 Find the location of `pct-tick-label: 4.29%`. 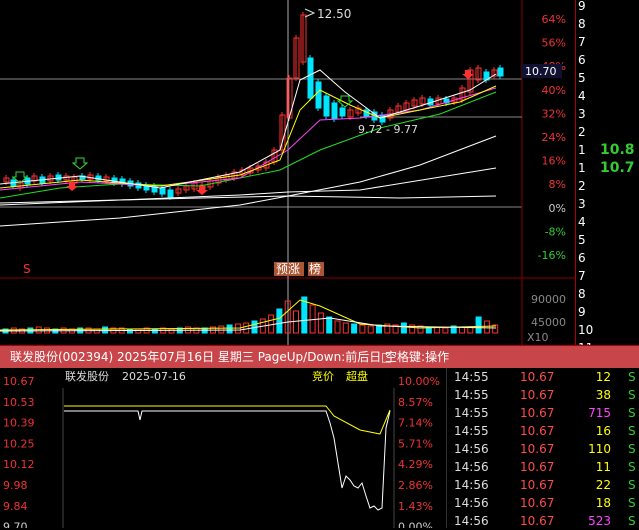

pct-tick-label: 4.29% is located at coordinates (415, 464).